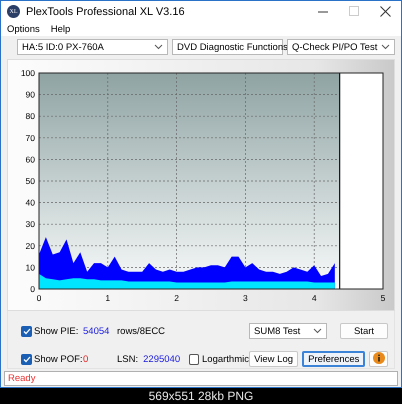 Image resolution: width=402 pixels, height=404 pixels. I want to click on dropdown: SUM8 Test, so click(288, 331).